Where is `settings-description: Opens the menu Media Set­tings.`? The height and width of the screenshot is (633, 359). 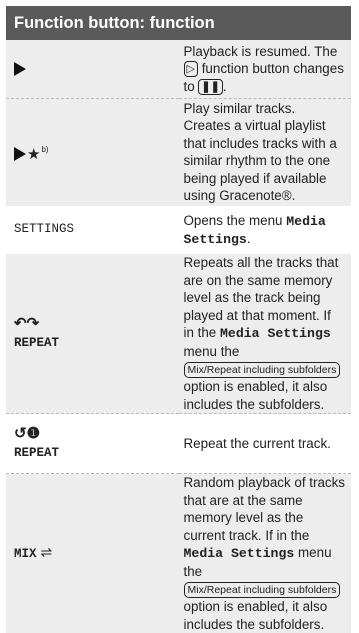 settings-description: Opens the menu Media Set­tings. is located at coordinates (265, 230).